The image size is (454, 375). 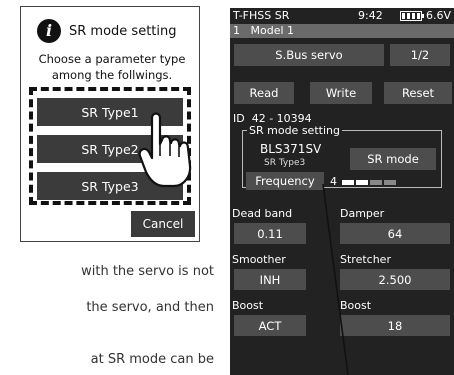 What do you see at coordinates (163, 224) in the screenshot?
I see `cancel-button: Cancel` at bounding box center [163, 224].